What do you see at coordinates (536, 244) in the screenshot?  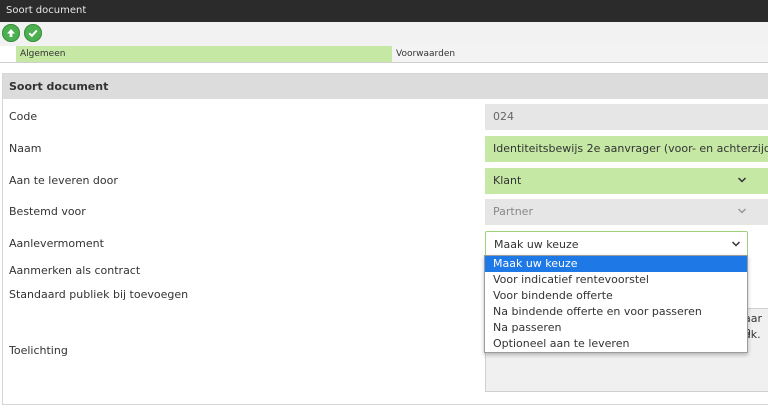 I see `aanlevermoment-value: Maak uw keuze` at bounding box center [536, 244].